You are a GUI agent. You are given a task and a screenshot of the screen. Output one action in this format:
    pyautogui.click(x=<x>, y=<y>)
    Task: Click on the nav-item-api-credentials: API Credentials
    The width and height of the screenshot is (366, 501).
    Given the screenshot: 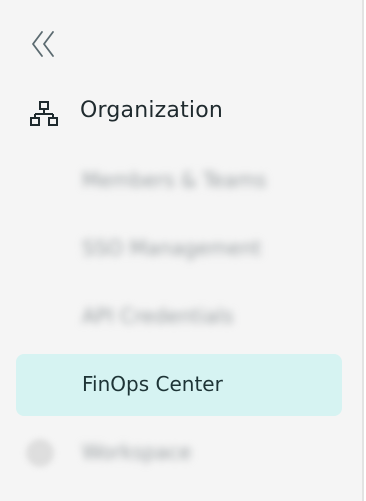 What is the action you would take?
    pyautogui.click(x=179, y=317)
    